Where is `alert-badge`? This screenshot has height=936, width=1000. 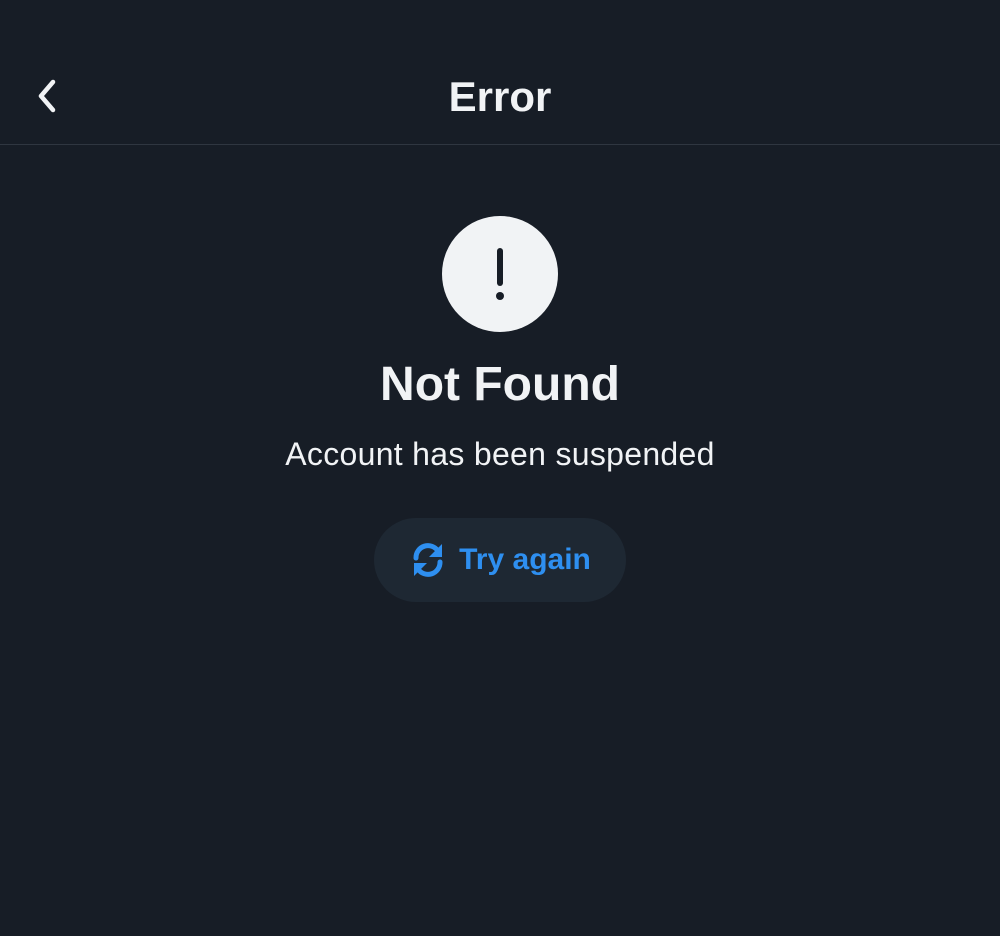 alert-badge is located at coordinates (500, 274).